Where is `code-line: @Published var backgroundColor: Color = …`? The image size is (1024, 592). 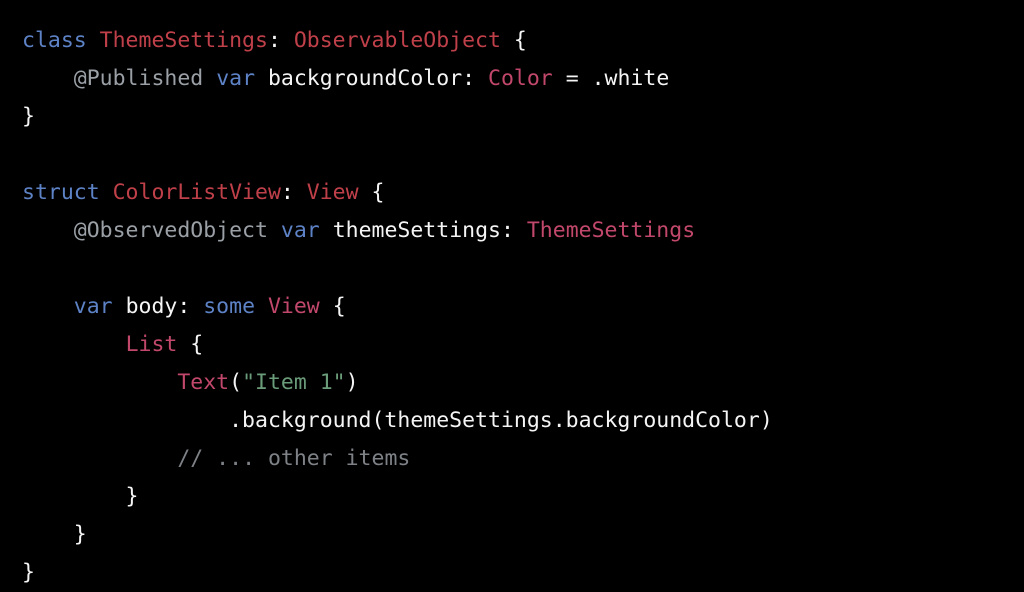
code-line: @Published var backgroundColor: Color = … is located at coordinates (523, 79).